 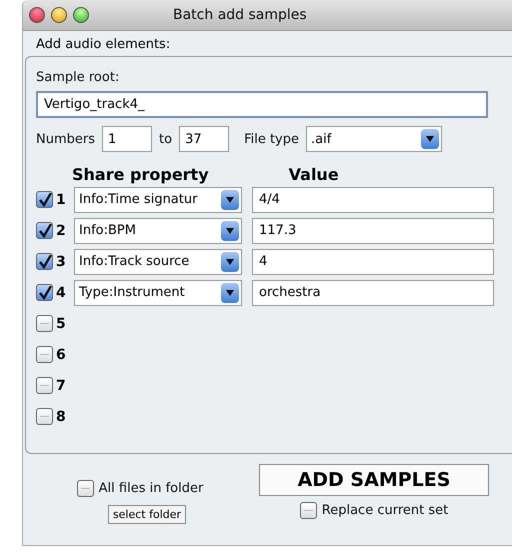 I want to click on window-title: Batch add samples, so click(x=240, y=15).